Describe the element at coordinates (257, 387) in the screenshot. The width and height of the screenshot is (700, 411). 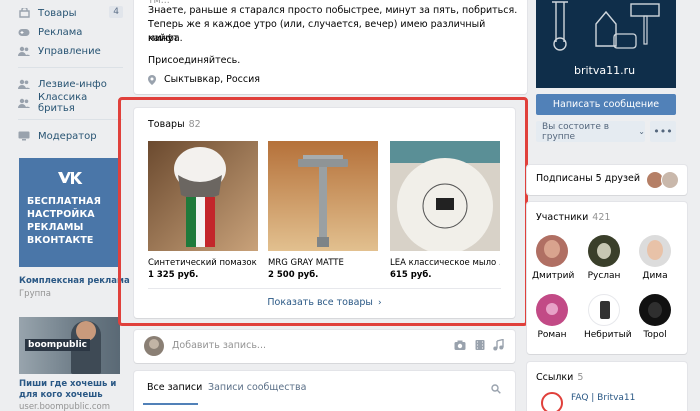
I see `tab-community-posts: Записи сообщества` at that location.